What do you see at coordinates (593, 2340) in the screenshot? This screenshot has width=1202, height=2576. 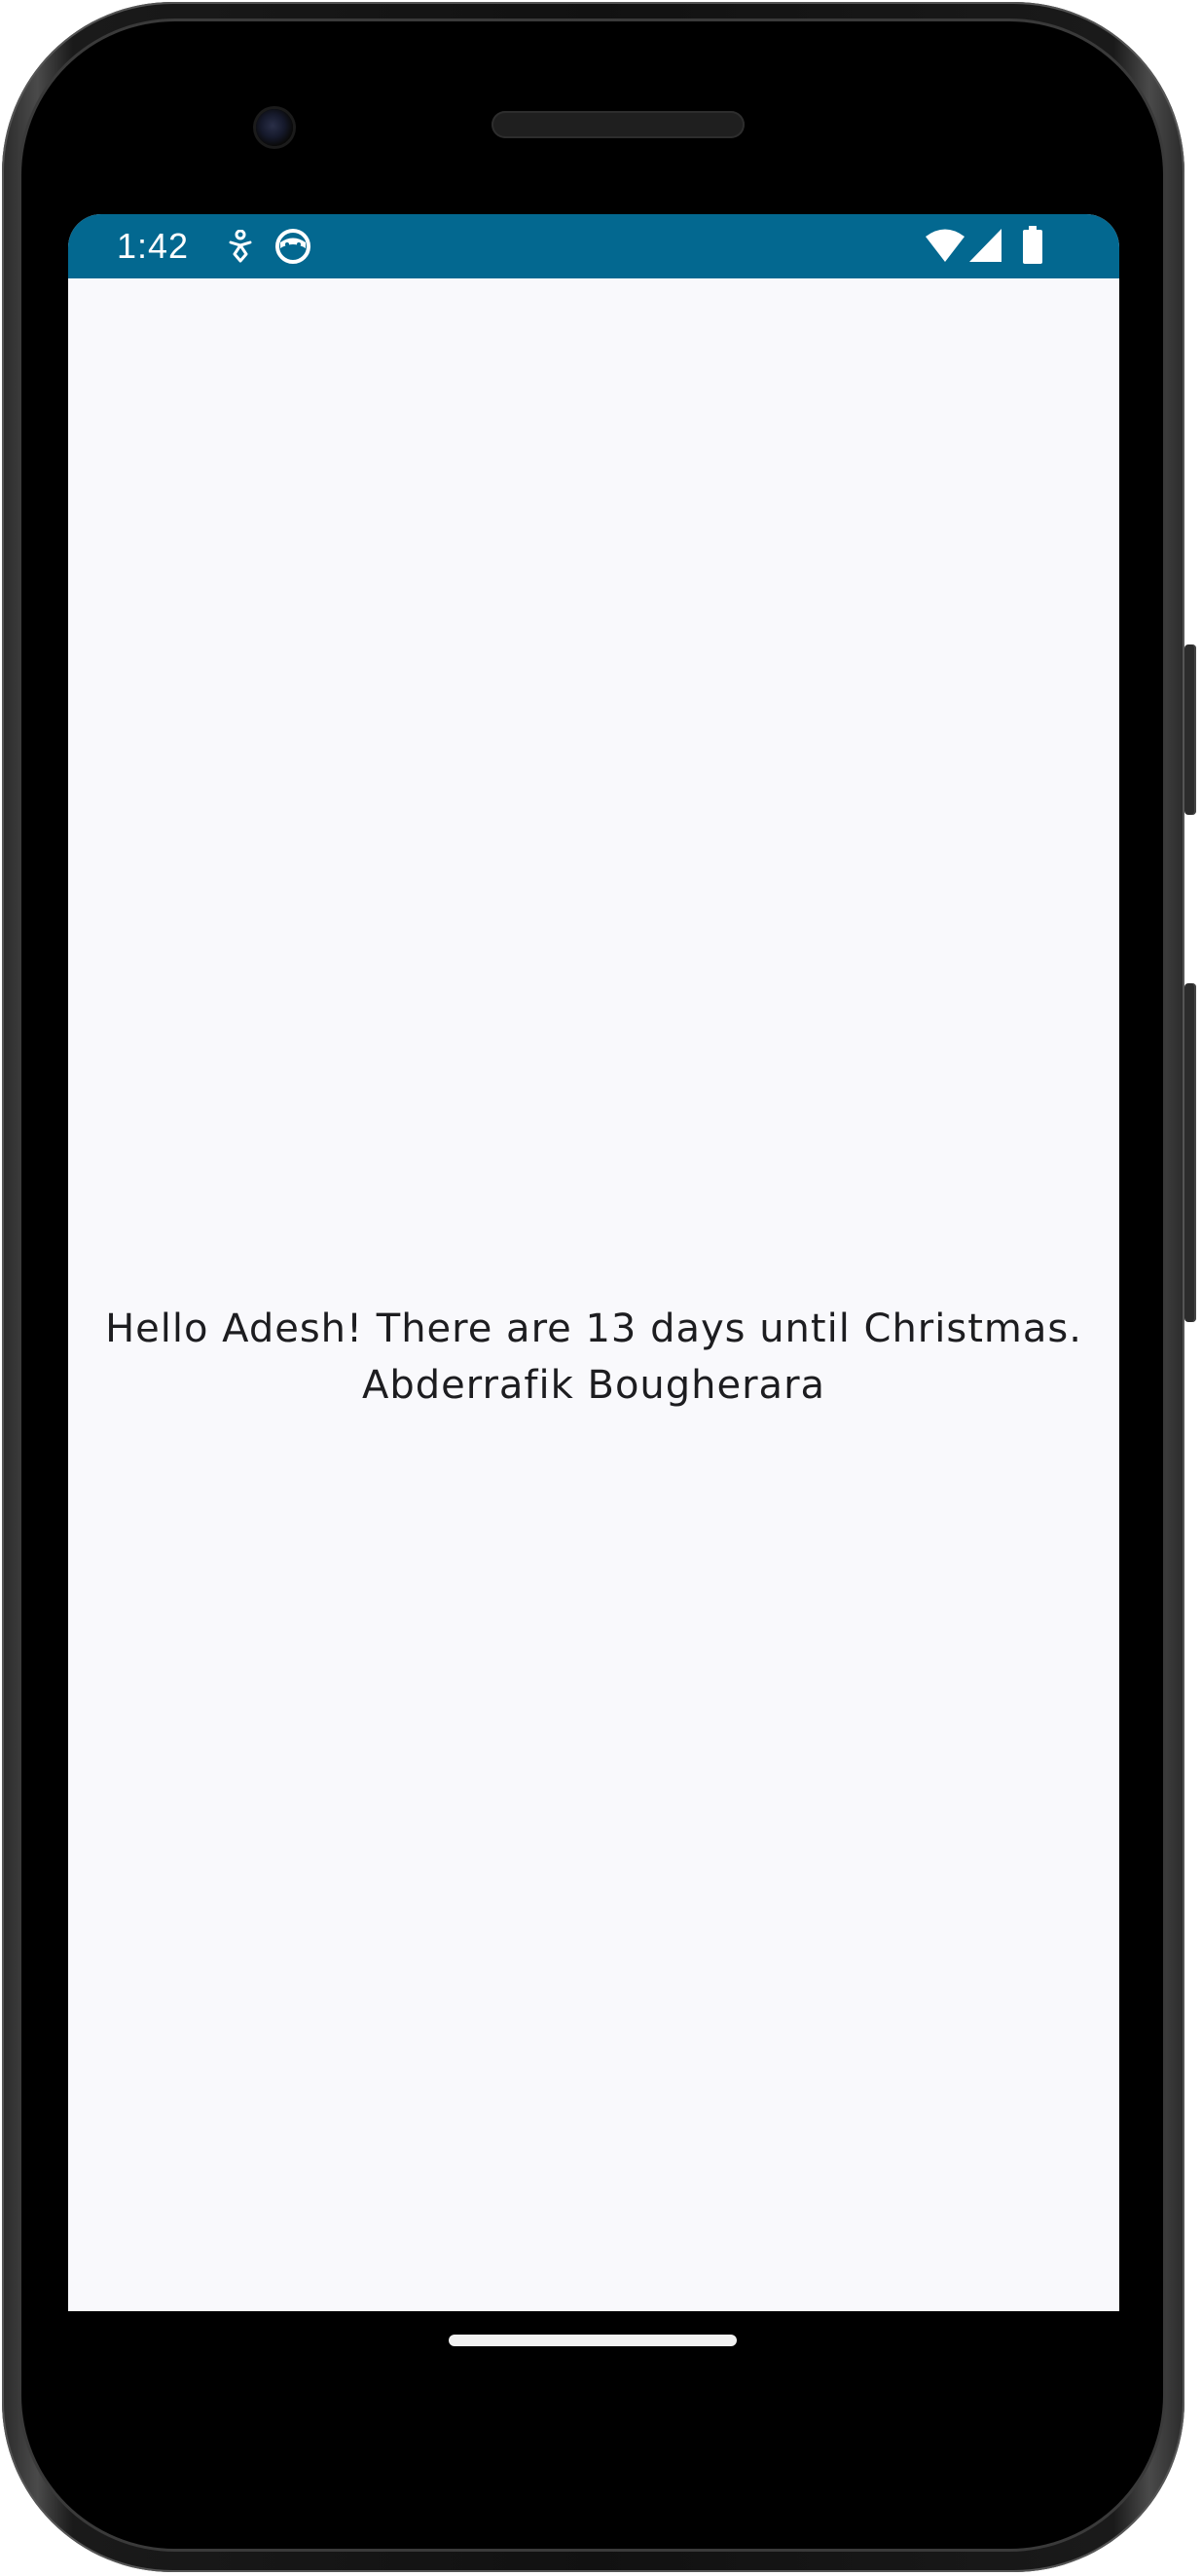 I see `home-gesture-pill` at bounding box center [593, 2340].